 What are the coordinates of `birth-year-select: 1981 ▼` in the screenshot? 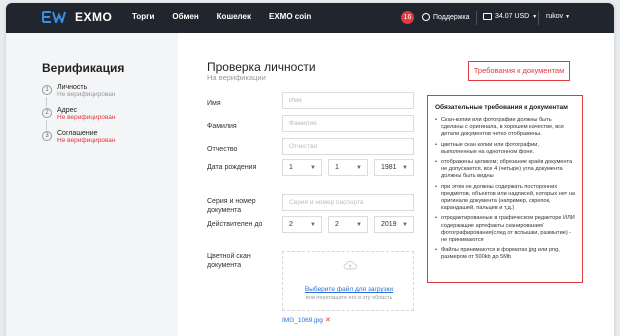 It's located at (394, 167).